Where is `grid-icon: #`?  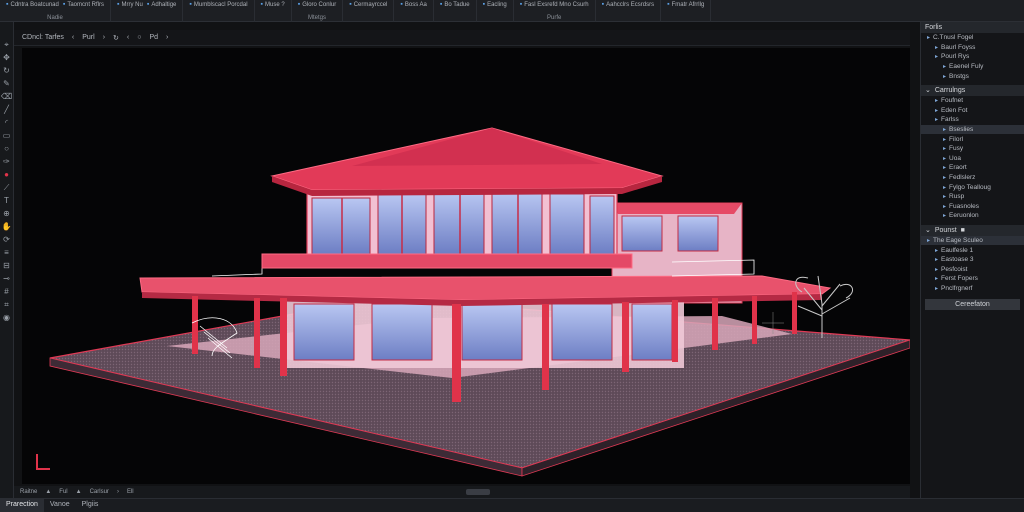 grid-icon: # is located at coordinates (6, 292).